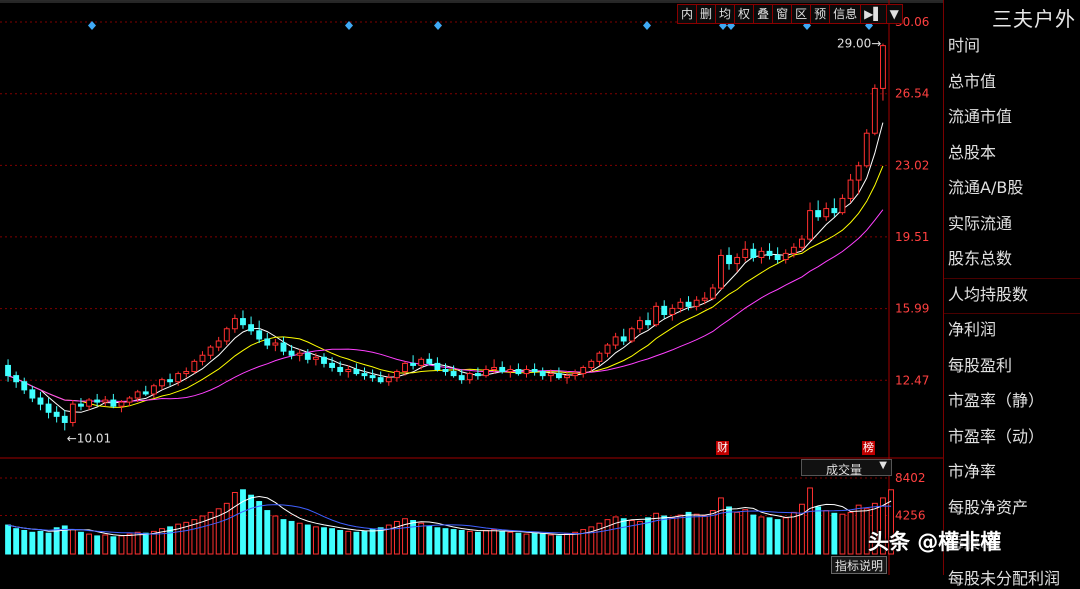  What do you see at coordinates (1012, 313) in the screenshot?
I see `sidebar-divider` at bounding box center [1012, 313].